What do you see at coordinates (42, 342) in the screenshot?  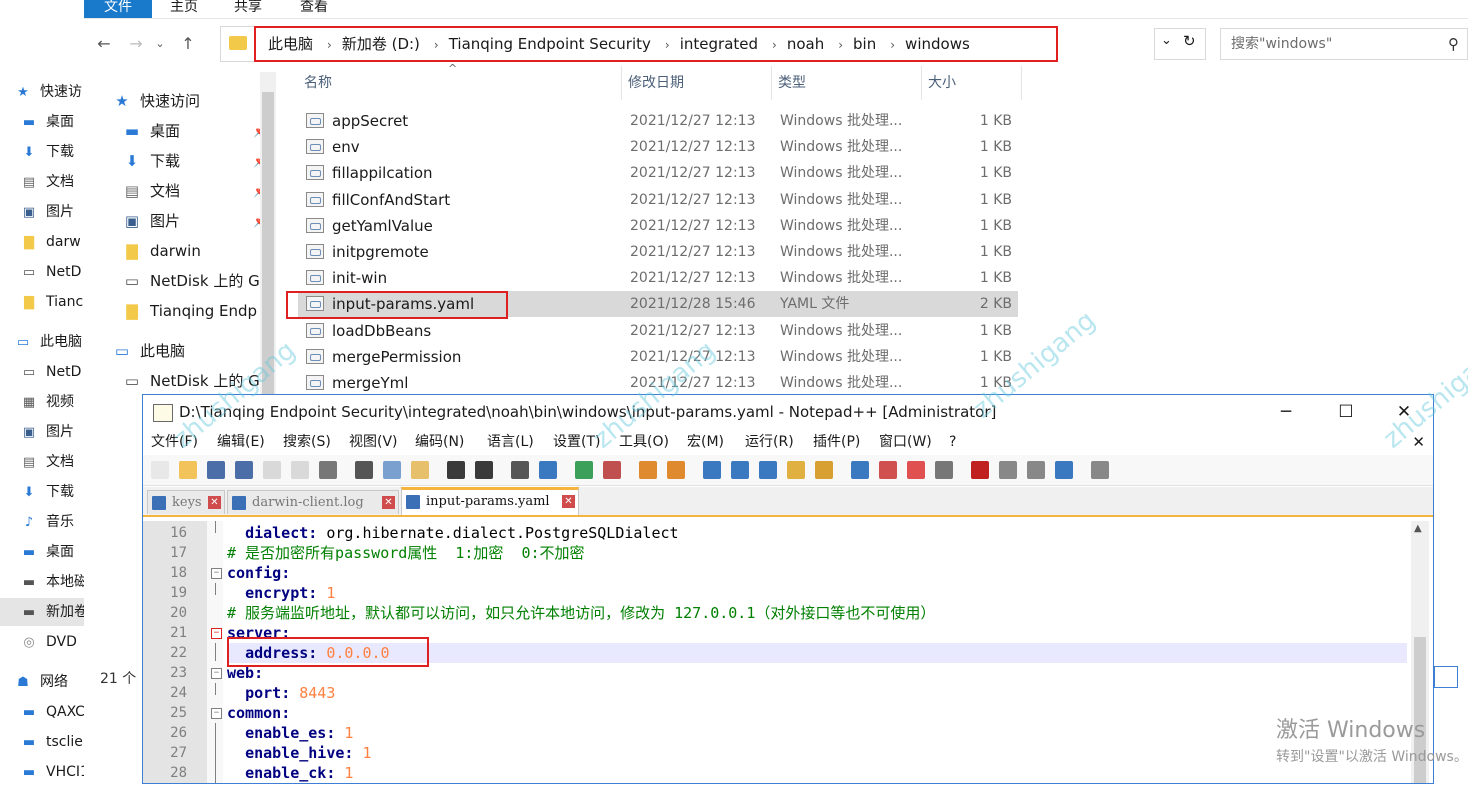 I see `bg-nav-item: ▭ 此电脑` at bounding box center [42, 342].